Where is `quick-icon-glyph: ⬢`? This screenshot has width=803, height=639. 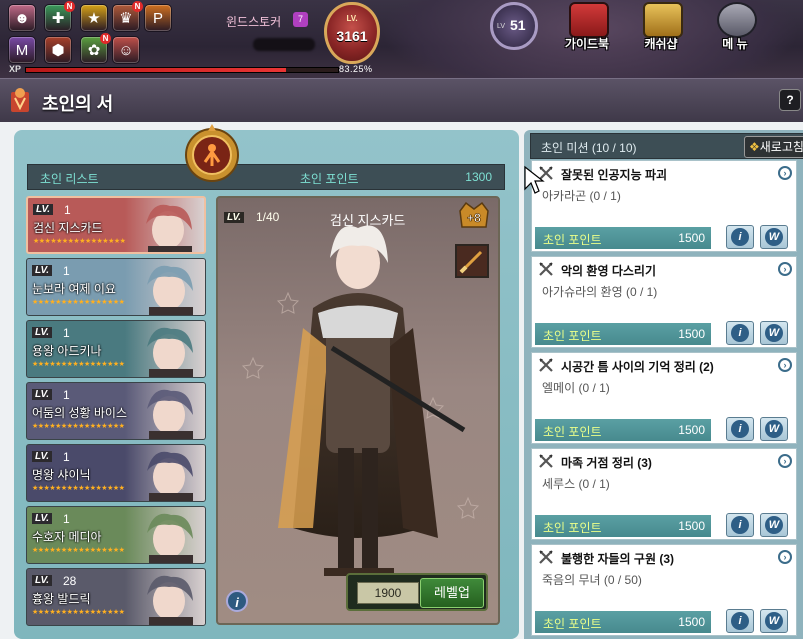 quick-icon-glyph: ⬢ is located at coordinates (58, 50).